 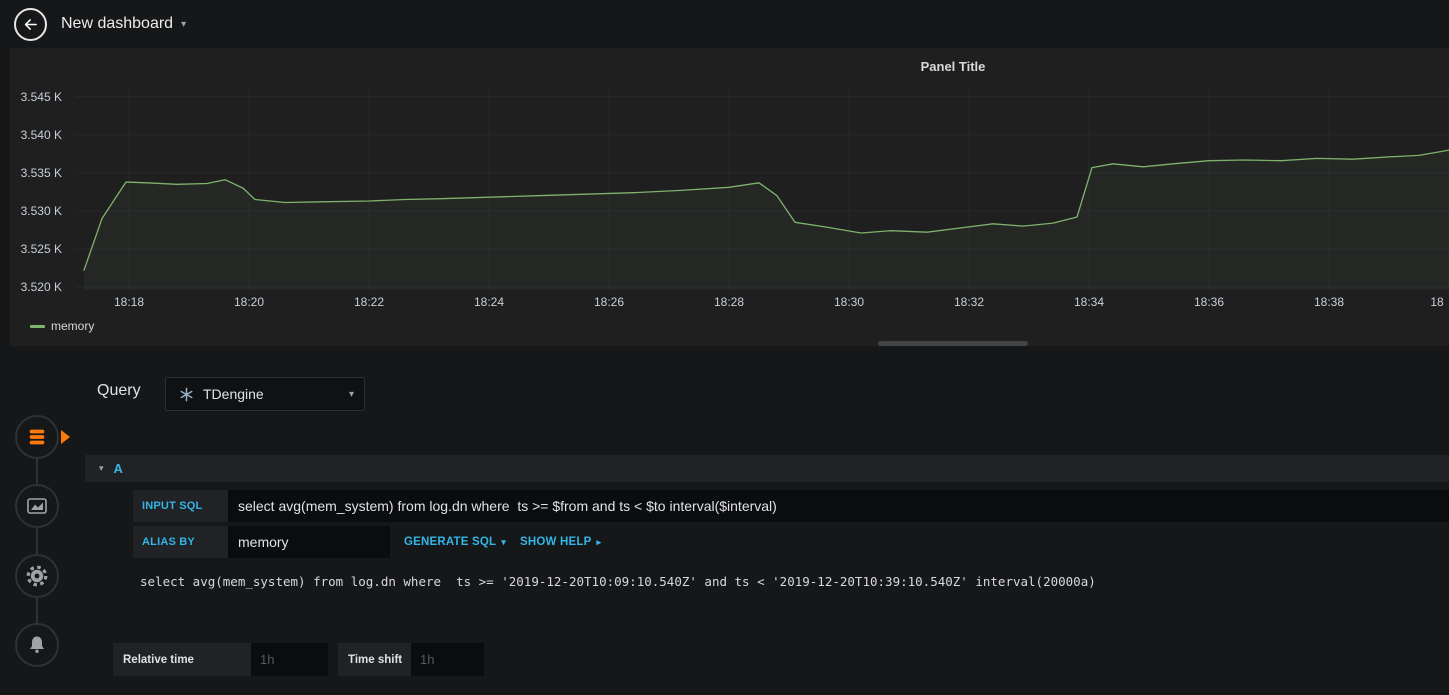 I want to click on x-axis-tick-label: 18:38, so click(x=1329, y=302).